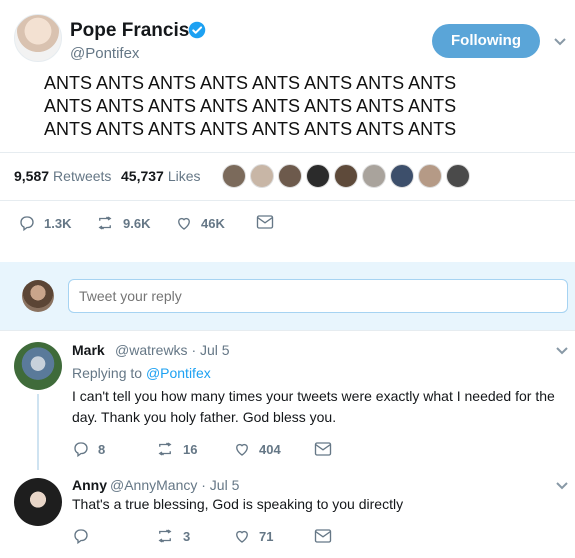 The width and height of the screenshot is (575, 558). Describe the element at coordinates (176, 449) in the screenshot. I see `retweet-action: 16` at that location.